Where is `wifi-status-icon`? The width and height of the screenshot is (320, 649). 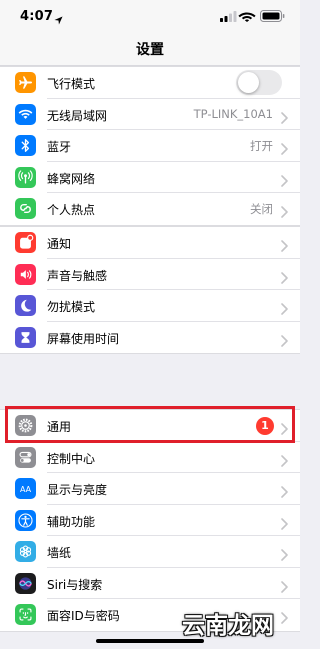 wifi-status-icon is located at coordinates (247, 17).